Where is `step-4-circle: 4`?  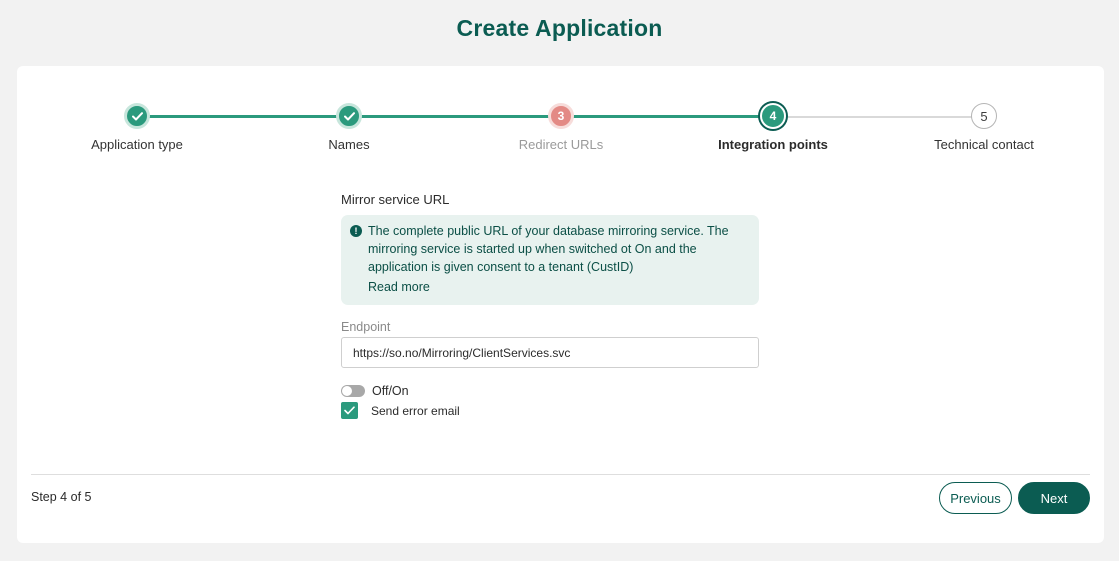 step-4-circle: 4 is located at coordinates (773, 116).